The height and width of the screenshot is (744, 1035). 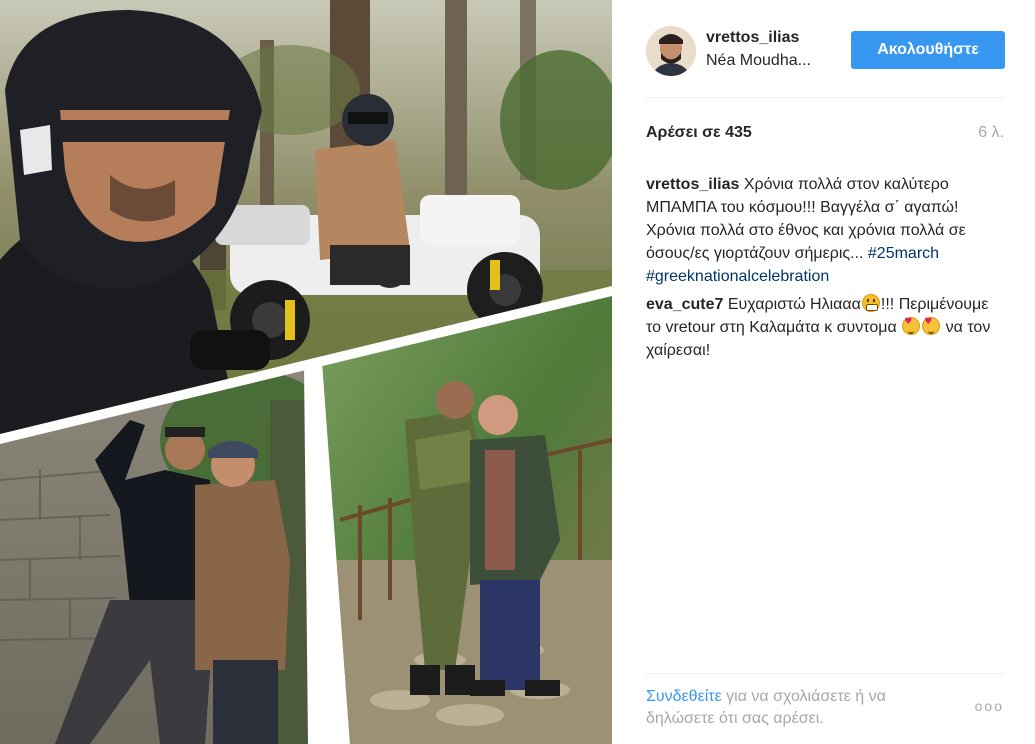 I want to click on hashtag-link: #25march, so click(x=903, y=253).